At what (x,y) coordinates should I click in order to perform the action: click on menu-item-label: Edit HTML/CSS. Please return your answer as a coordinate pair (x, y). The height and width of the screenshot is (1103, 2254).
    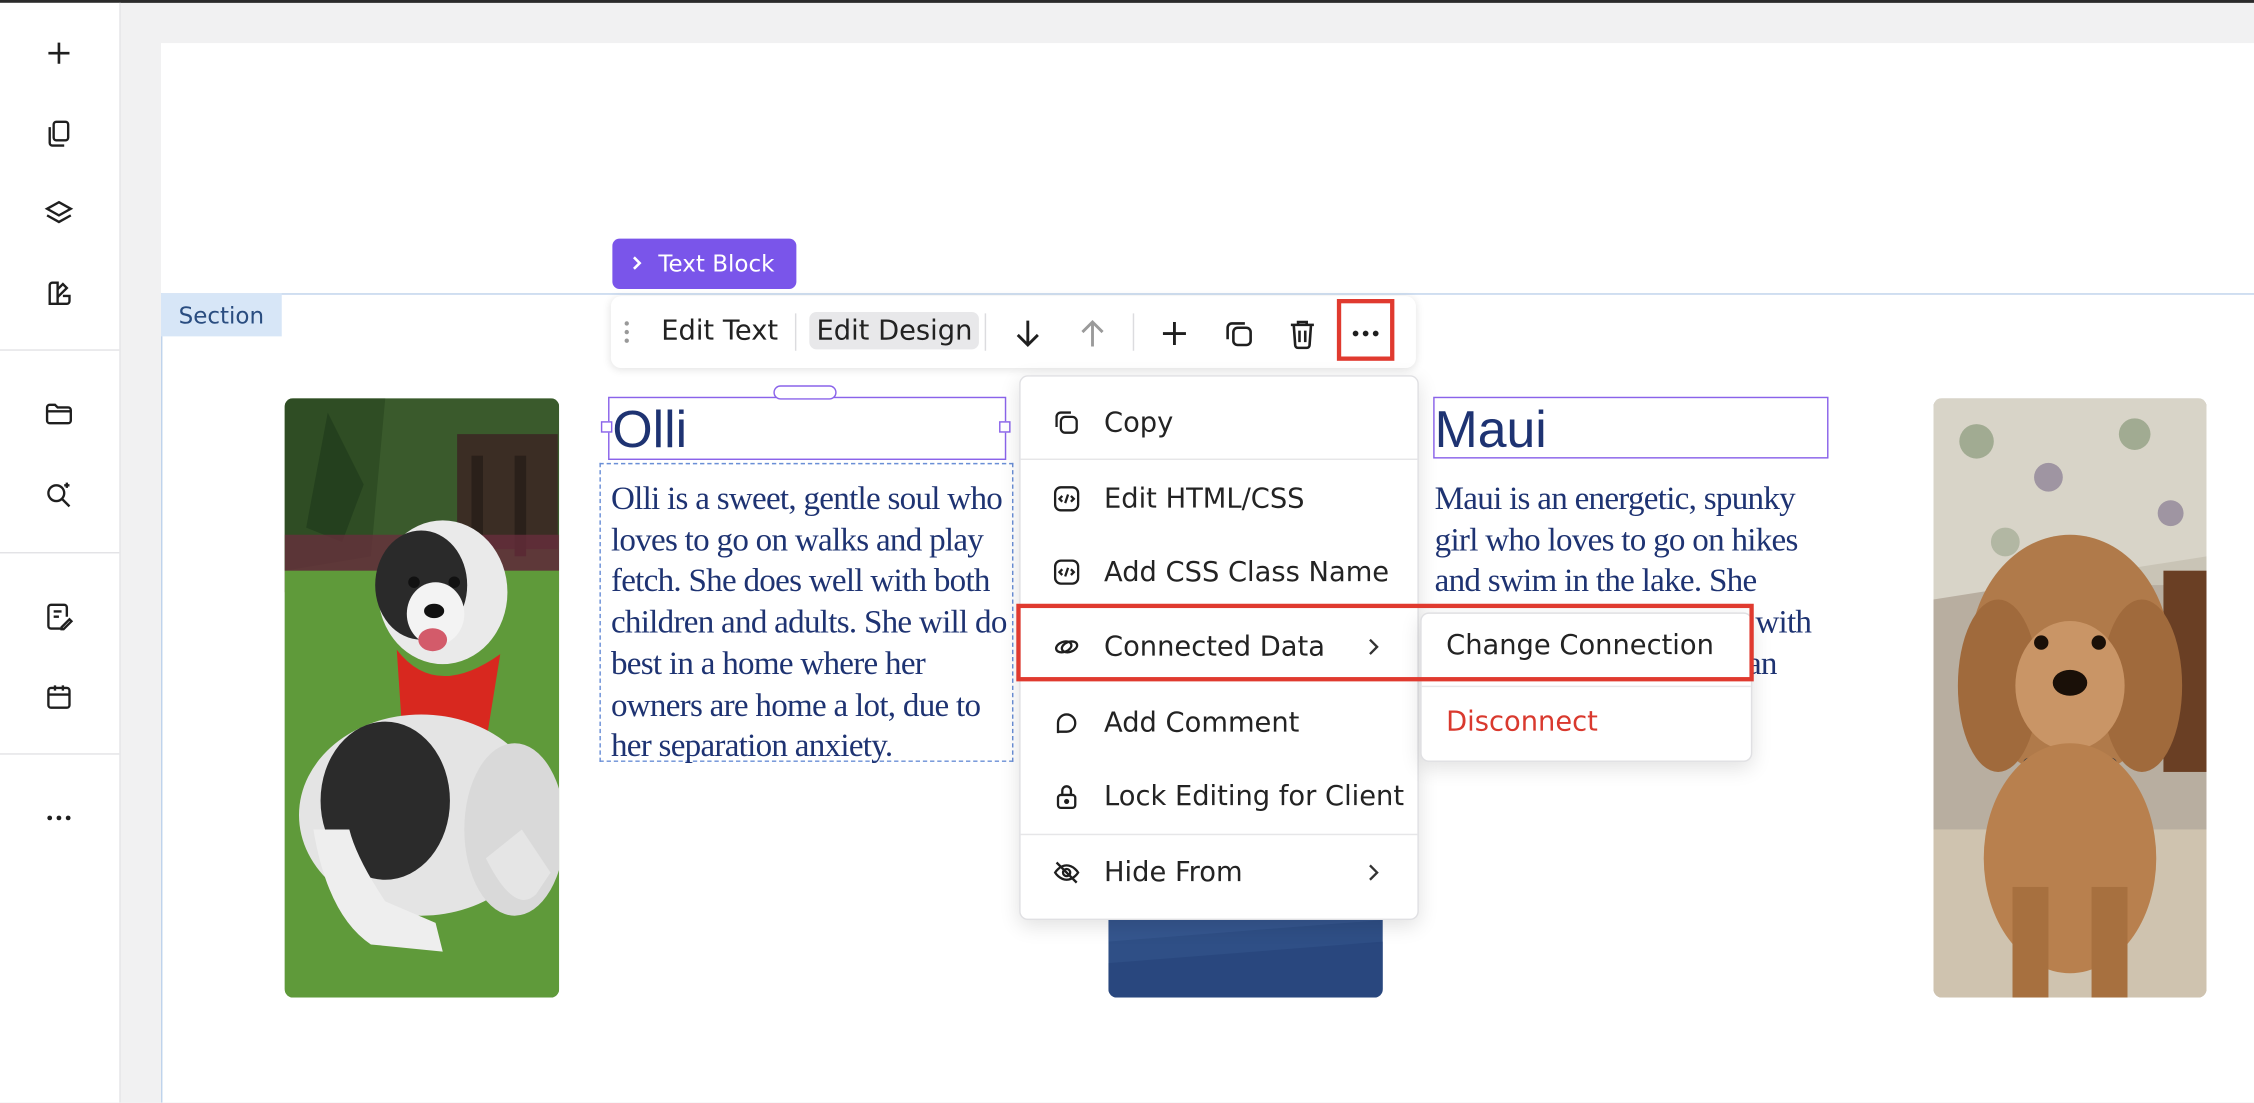
    Looking at the image, I should click on (1204, 499).